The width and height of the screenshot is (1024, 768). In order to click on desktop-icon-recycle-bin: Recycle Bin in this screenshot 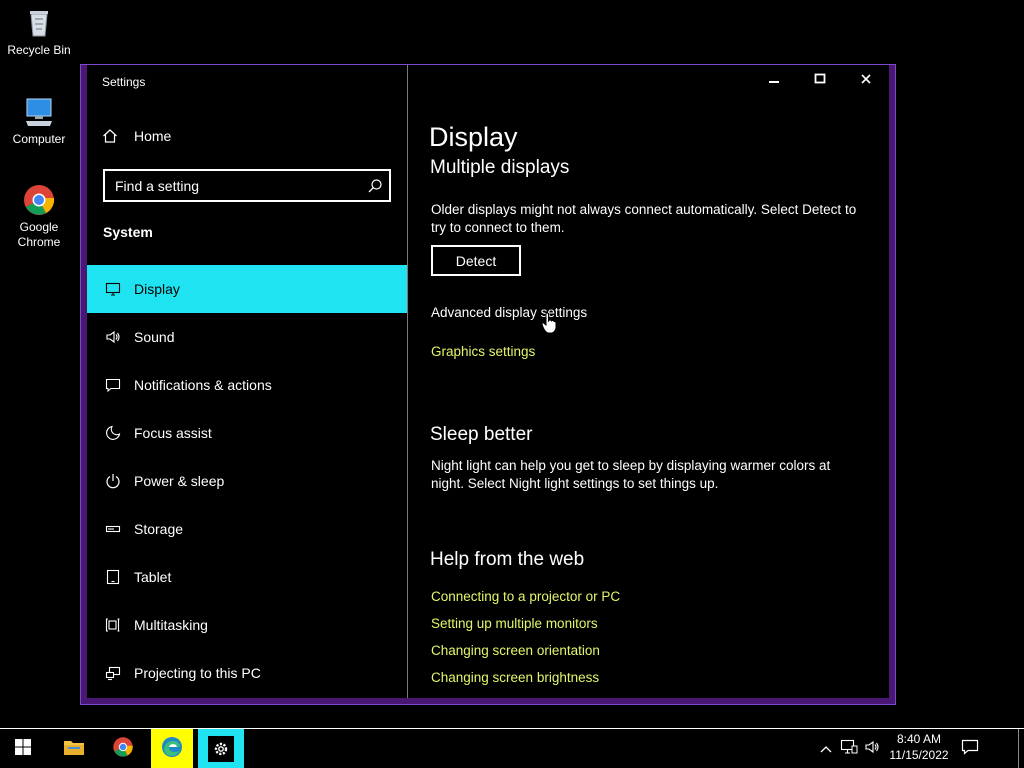, I will do `click(39, 32)`.